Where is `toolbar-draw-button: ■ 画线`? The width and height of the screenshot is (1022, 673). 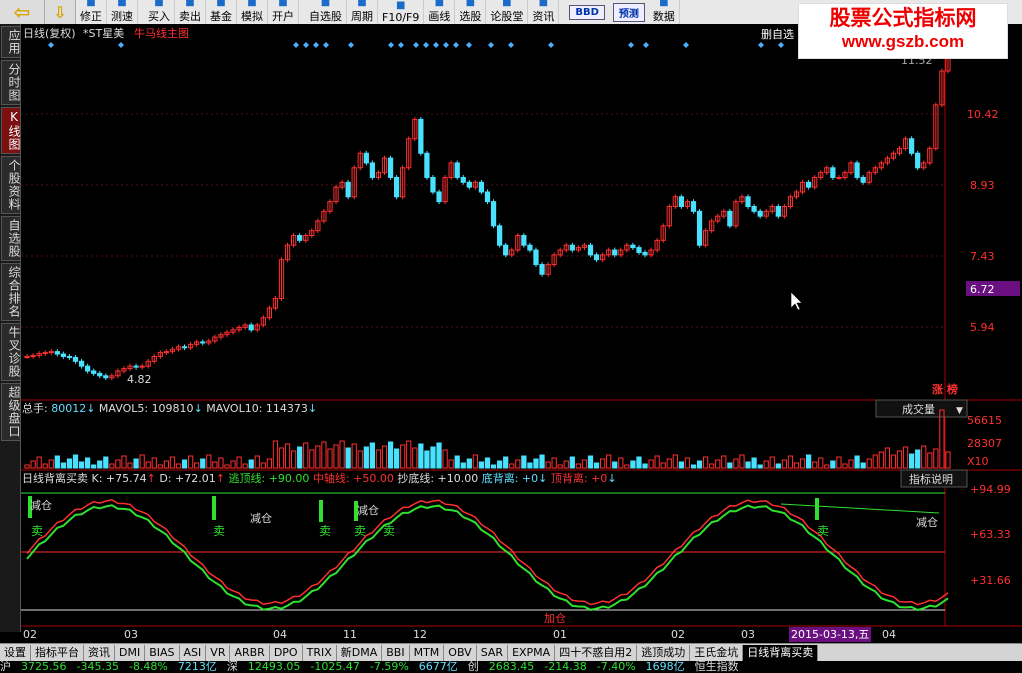
toolbar-draw-button: ■ 画线 is located at coordinates (440, 12).